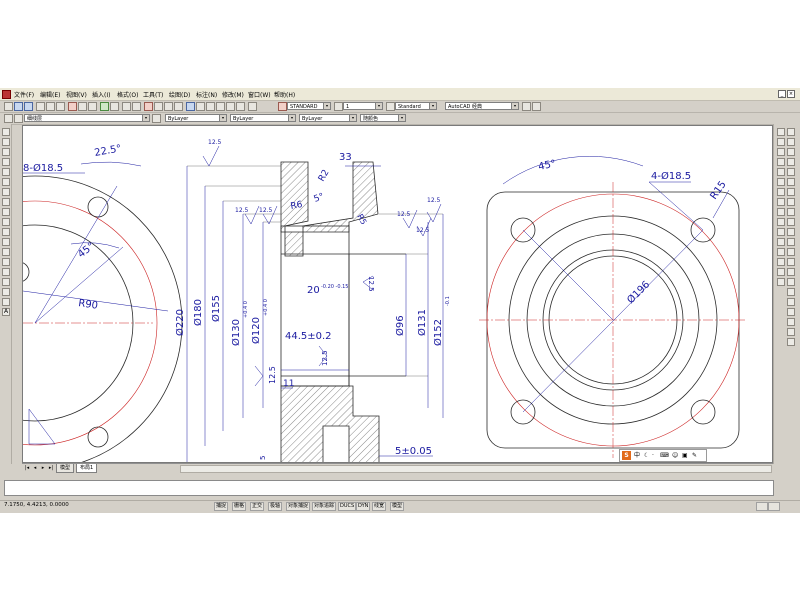 This screenshot has width=800, height=600. I want to click on markup-icon, so click(230, 106).